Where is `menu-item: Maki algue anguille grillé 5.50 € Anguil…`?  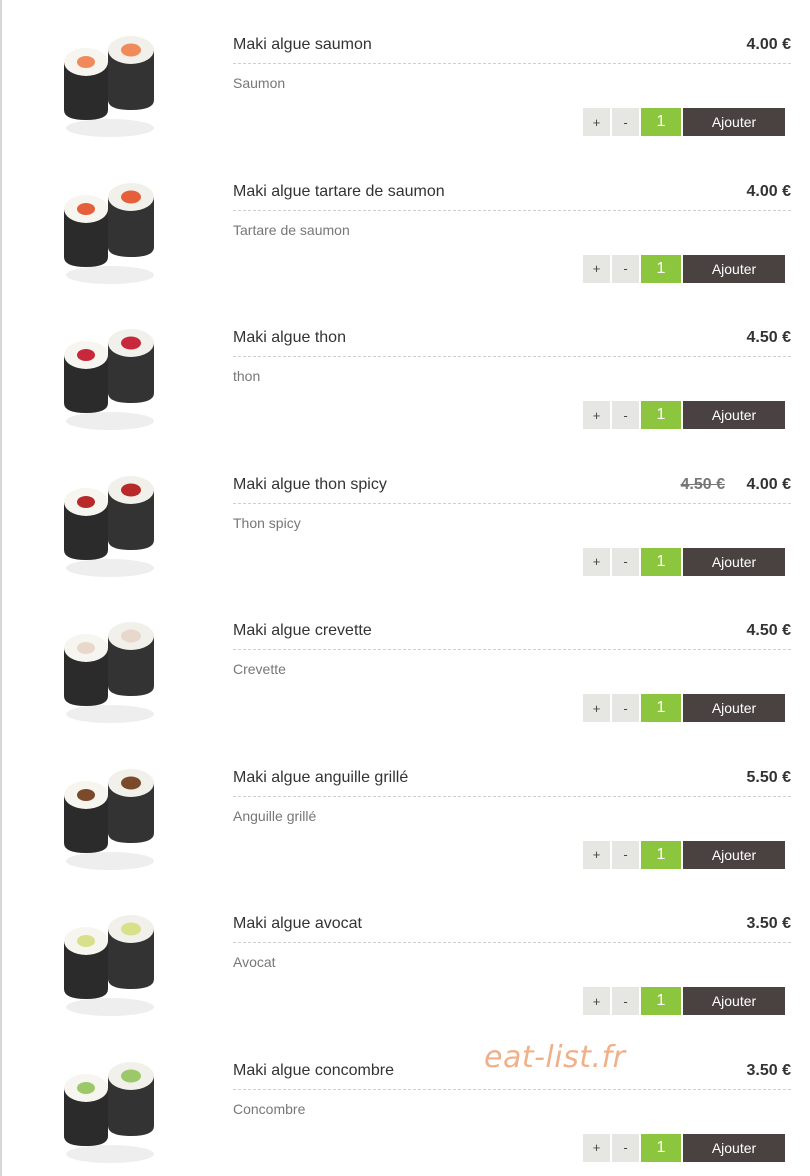 menu-item: Maki algue anguille grillé 5.50 € Anguil… is located at coordinates (405, 806).